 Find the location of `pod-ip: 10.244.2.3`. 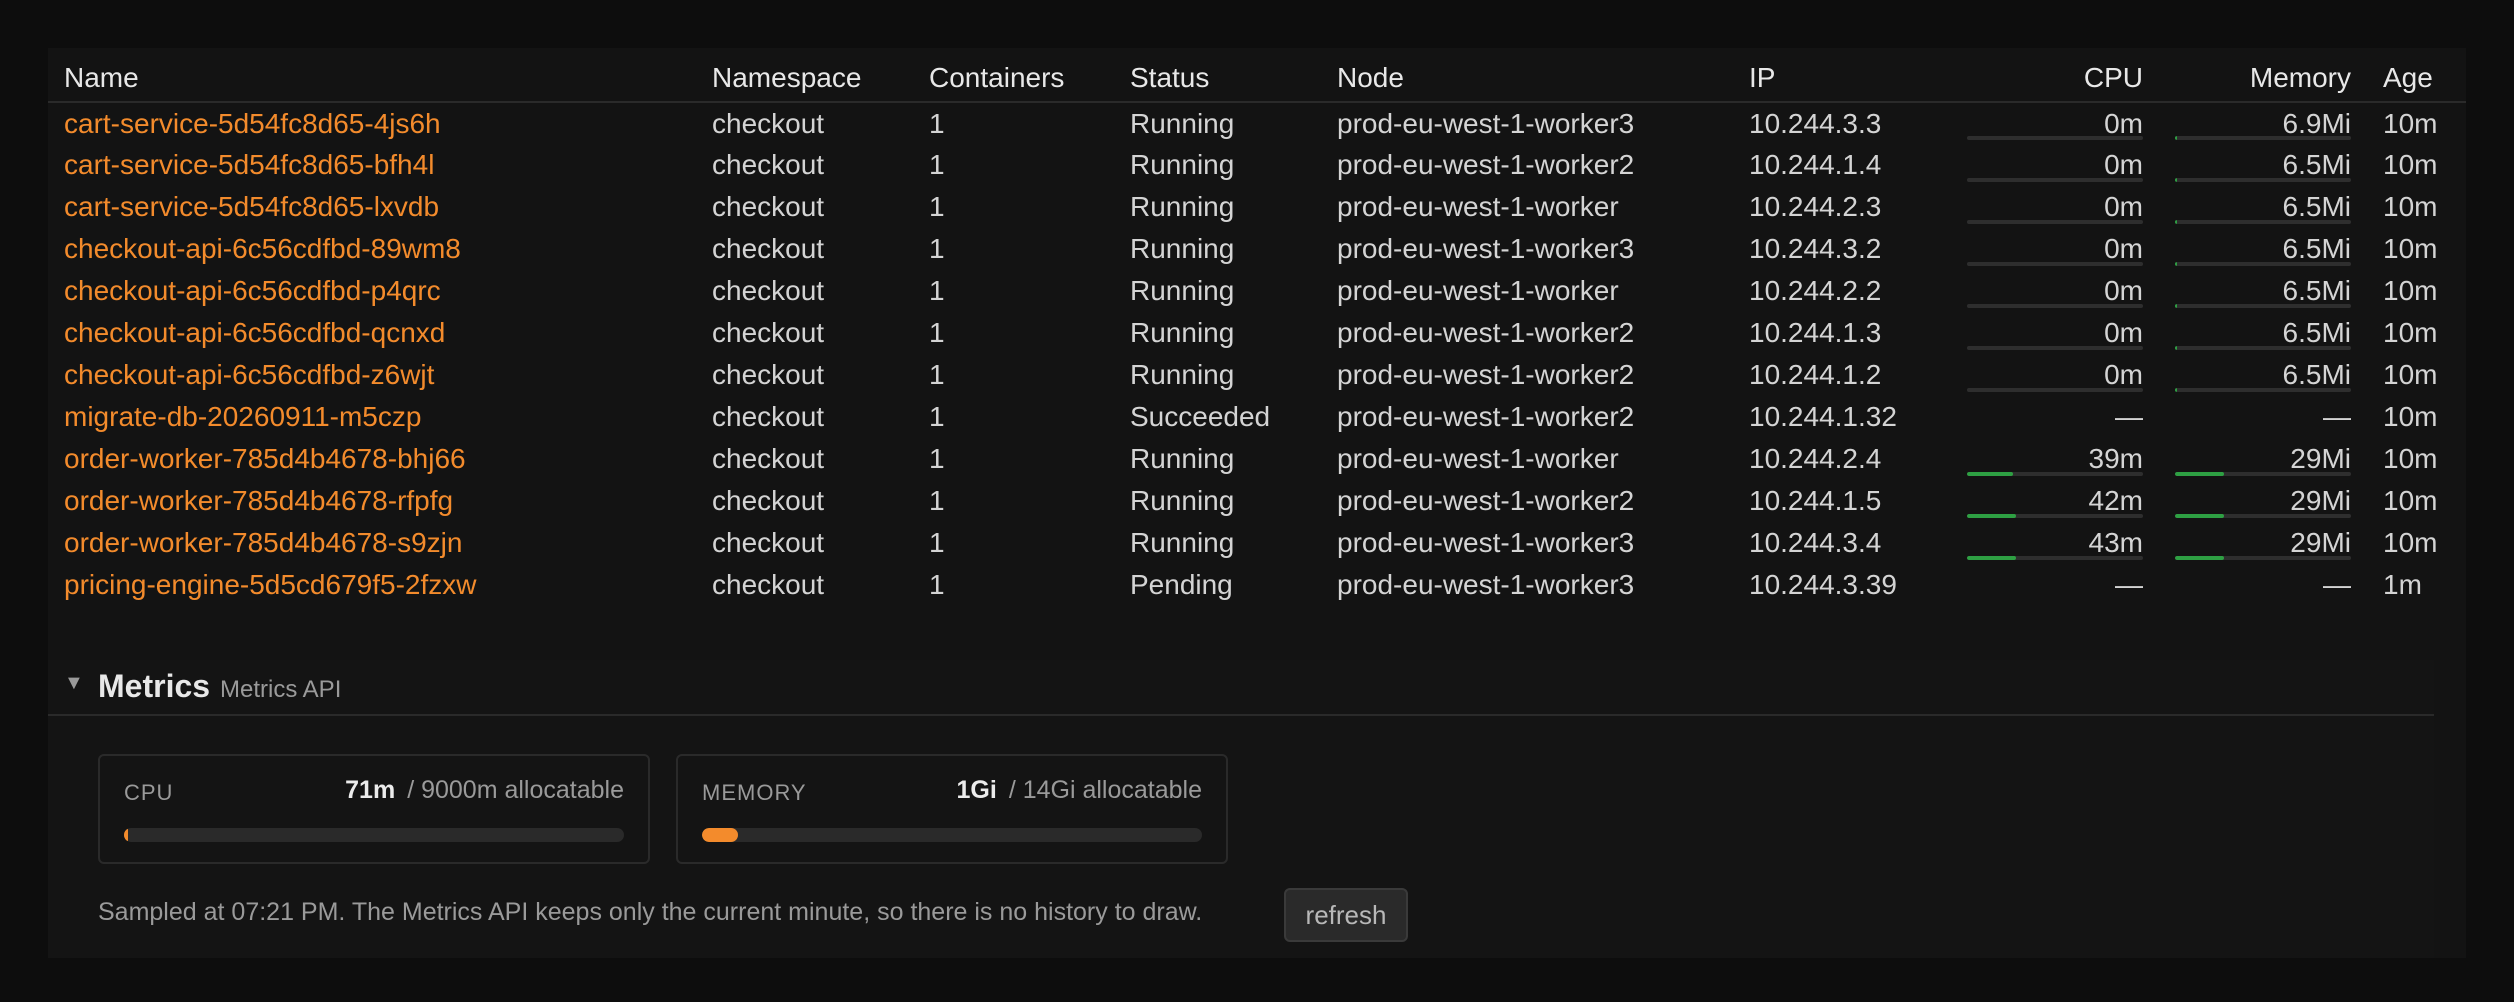

pod-ip: 10.244.2.3 is located at coordinates (1815, 206).